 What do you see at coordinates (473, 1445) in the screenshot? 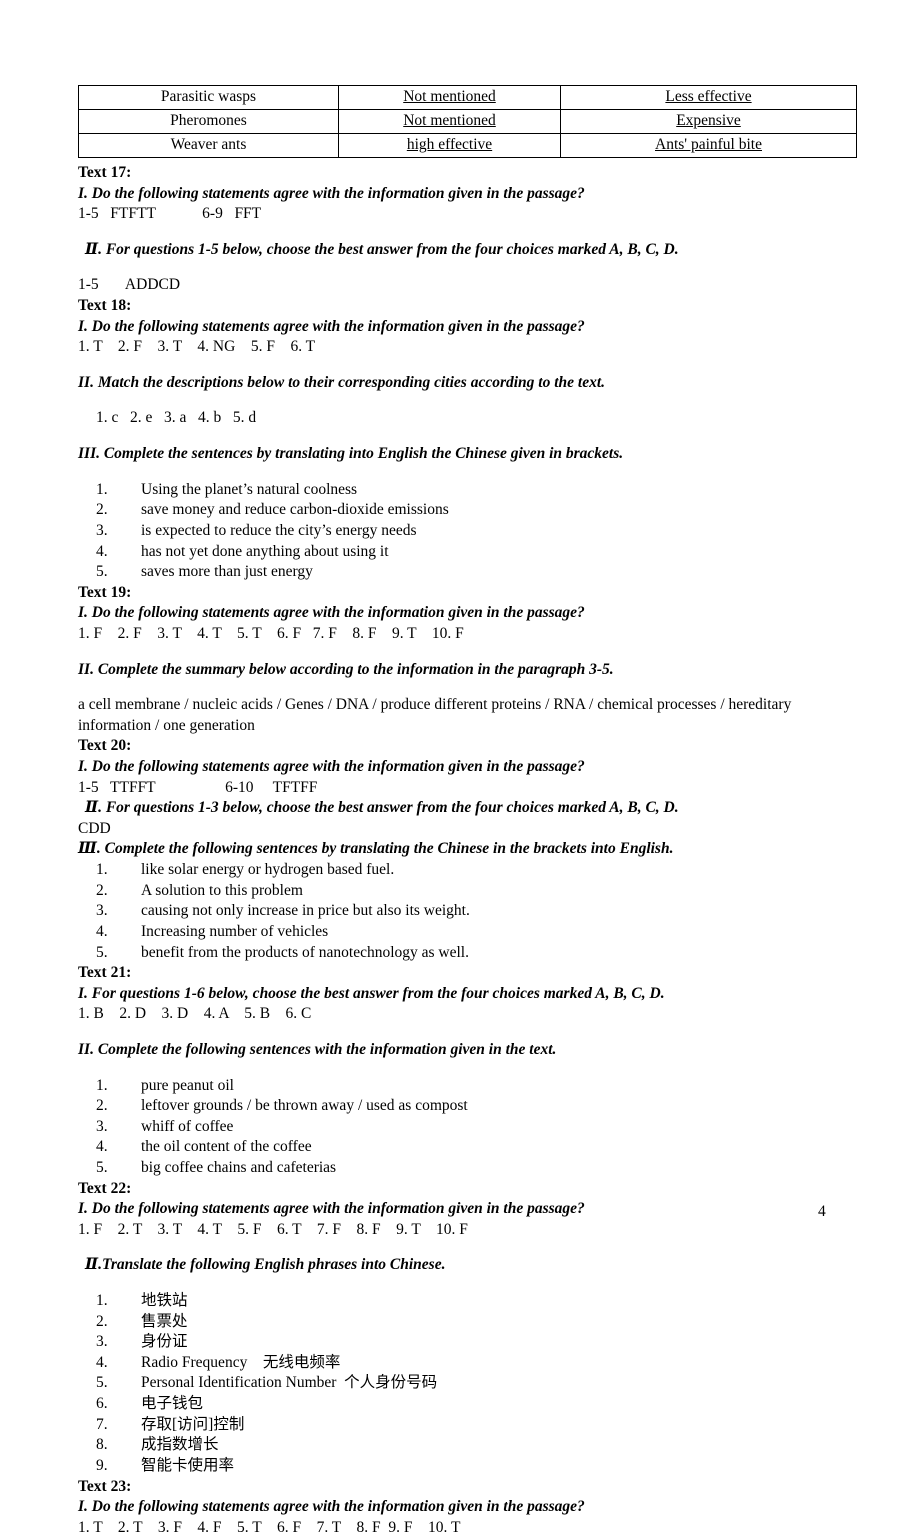
I see `list-item: 8. 成指数增长` at bounding box center [473, 1445].